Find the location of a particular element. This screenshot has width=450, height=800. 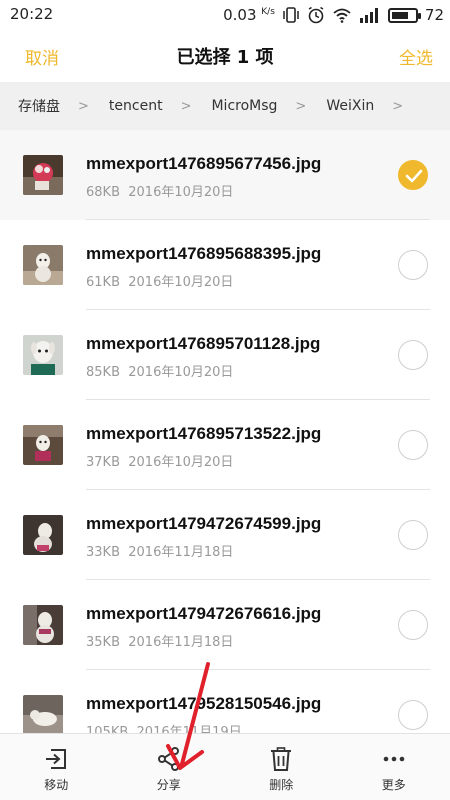

move-button: 移动 is located at coordinates (56, 767).